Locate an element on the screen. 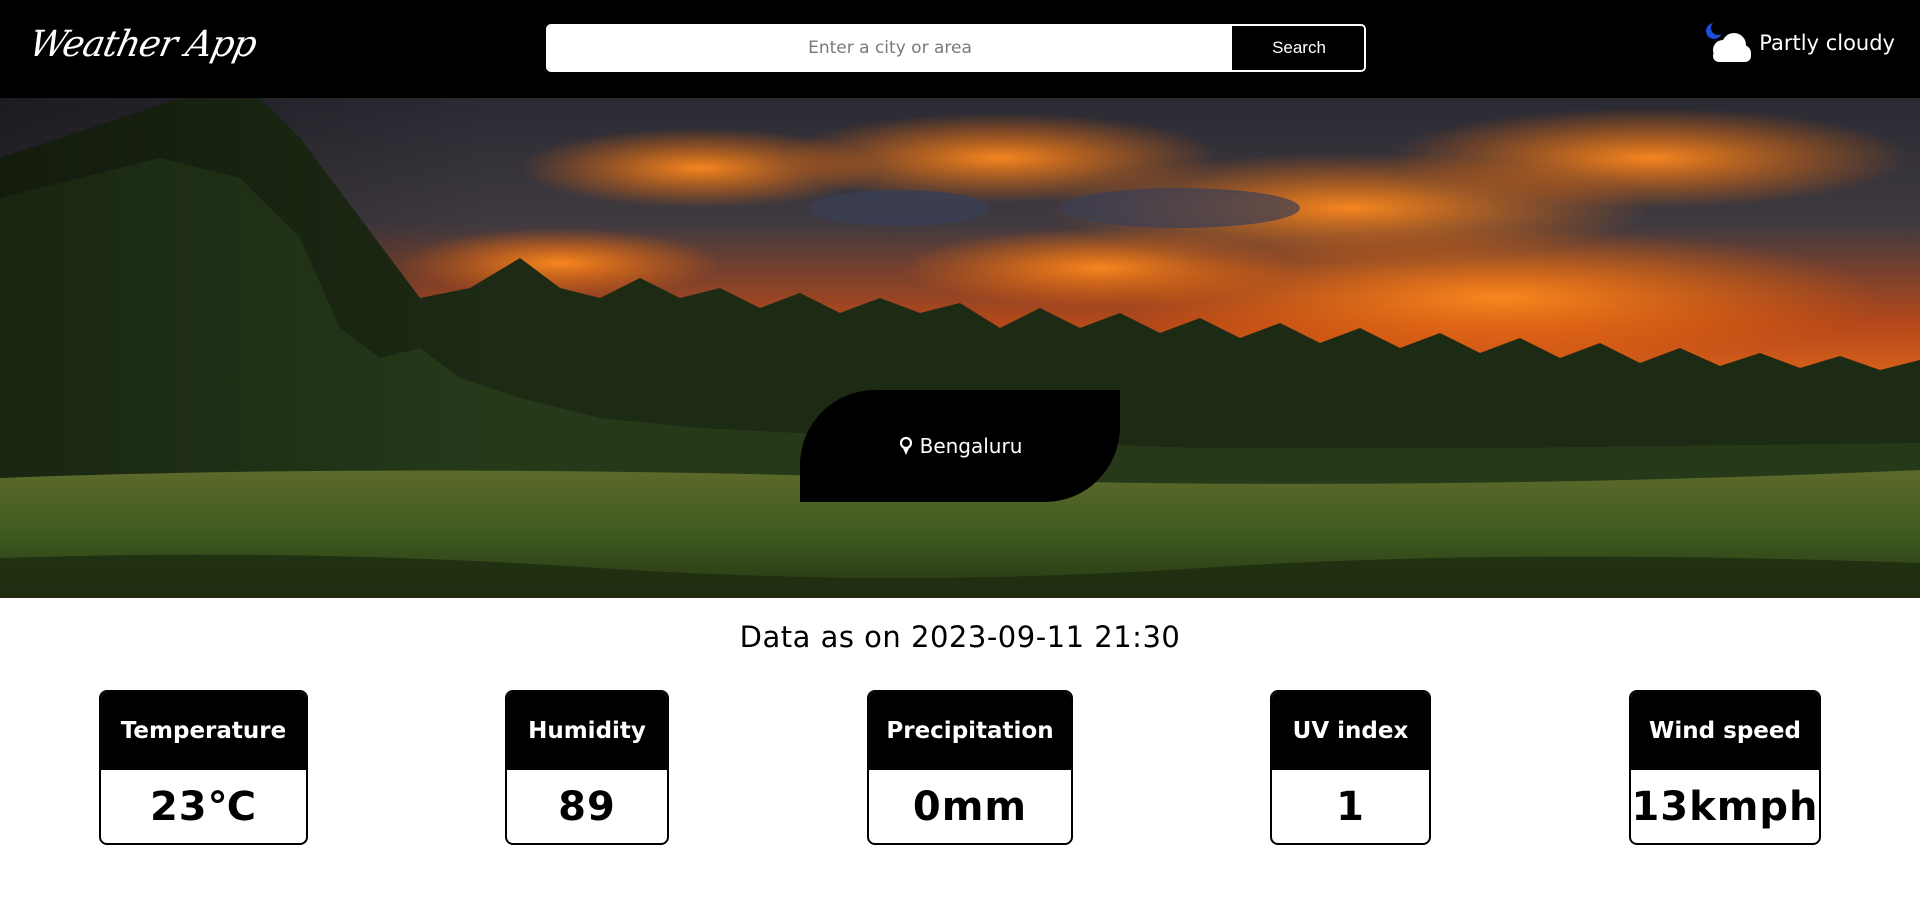 Image resolution: width=1920 pixels, height=922 pixels. partly-cloudy-night-icon is located at coordinates (1728, 43).